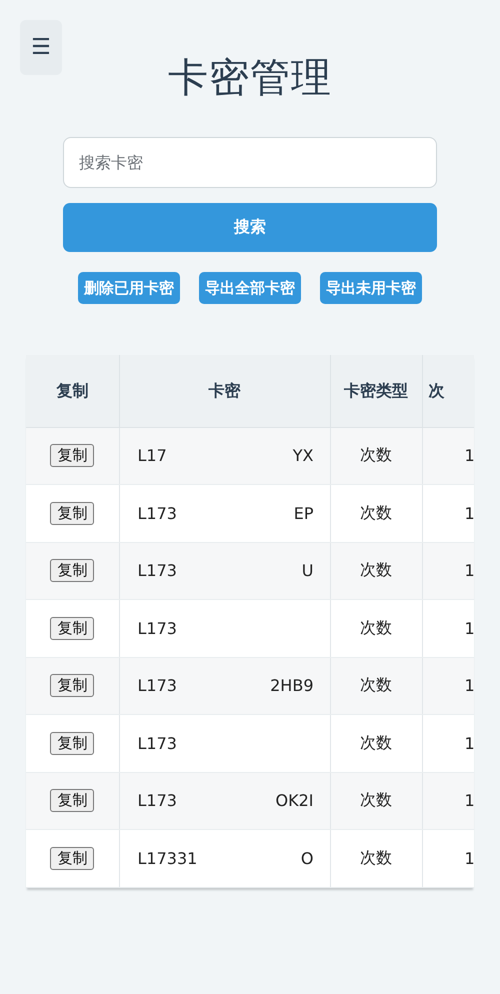 Image resolution: width=500 pixels, height=994 pixels. Describe the element at coordinates (295, 800) in the screenshot. I see `key-text: OK2I` at that location.